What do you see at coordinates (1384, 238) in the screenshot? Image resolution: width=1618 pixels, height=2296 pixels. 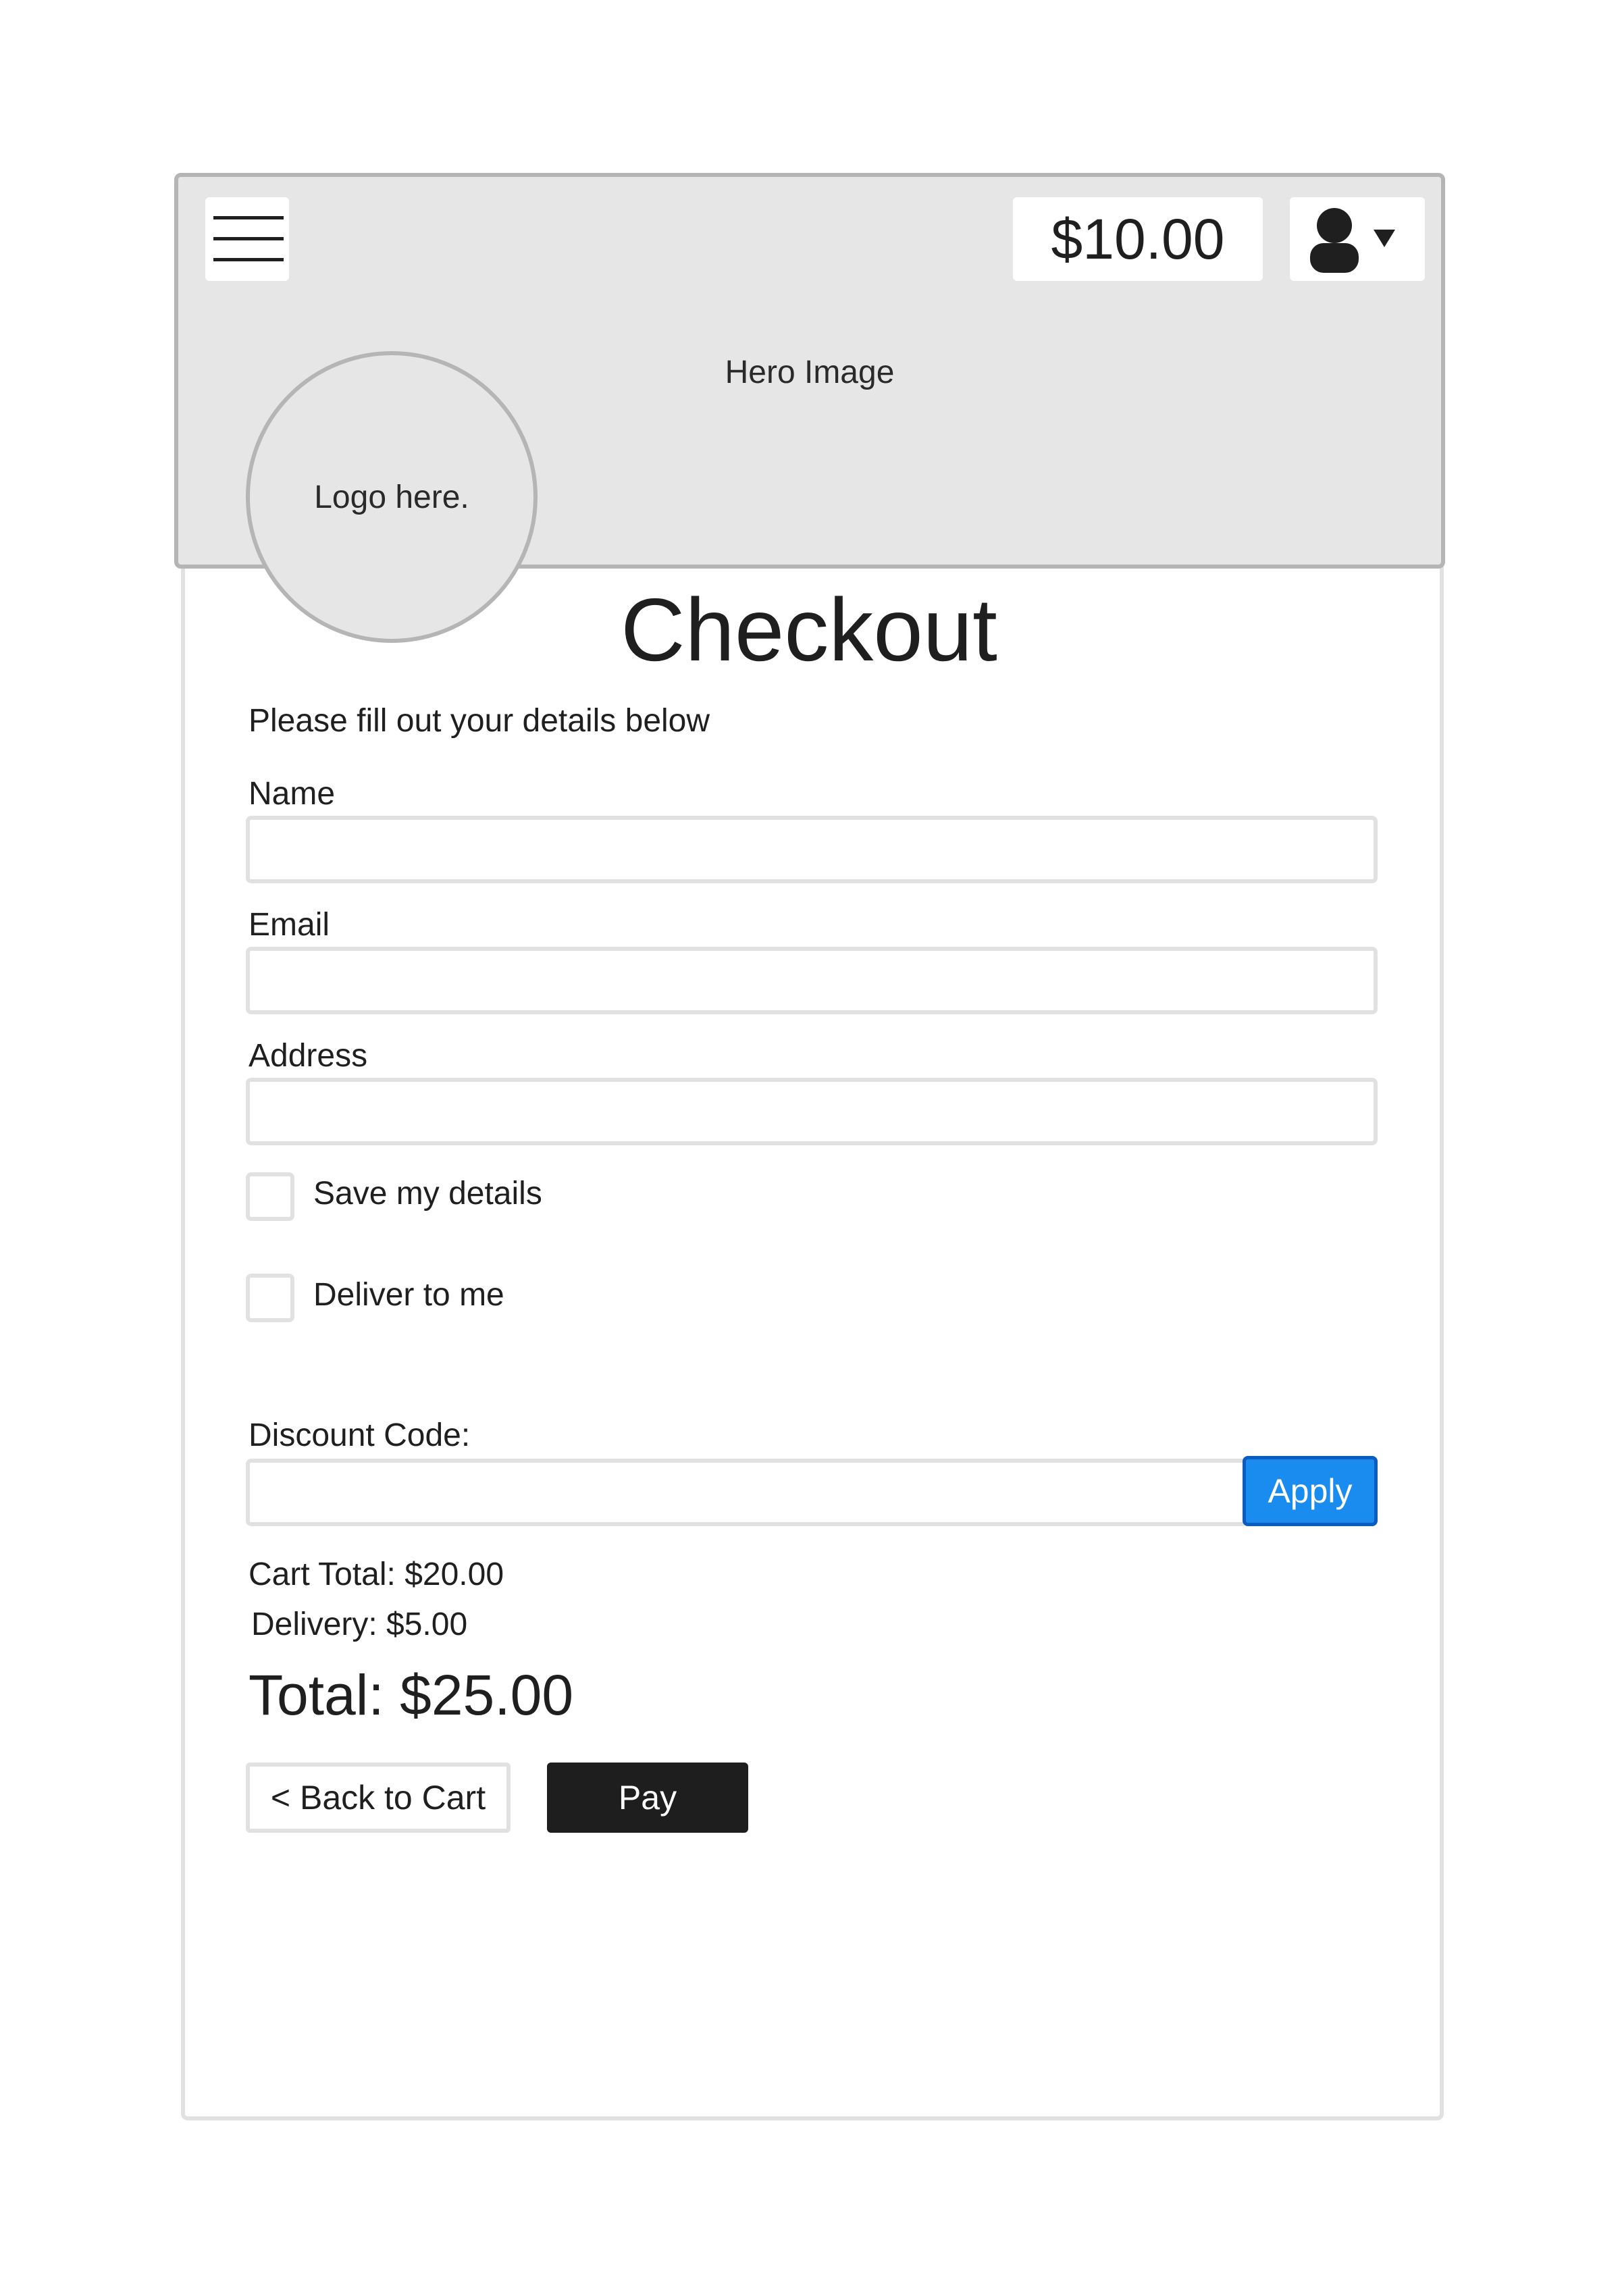 I see `caret-down-icon` at bounding box center [1384, 238].